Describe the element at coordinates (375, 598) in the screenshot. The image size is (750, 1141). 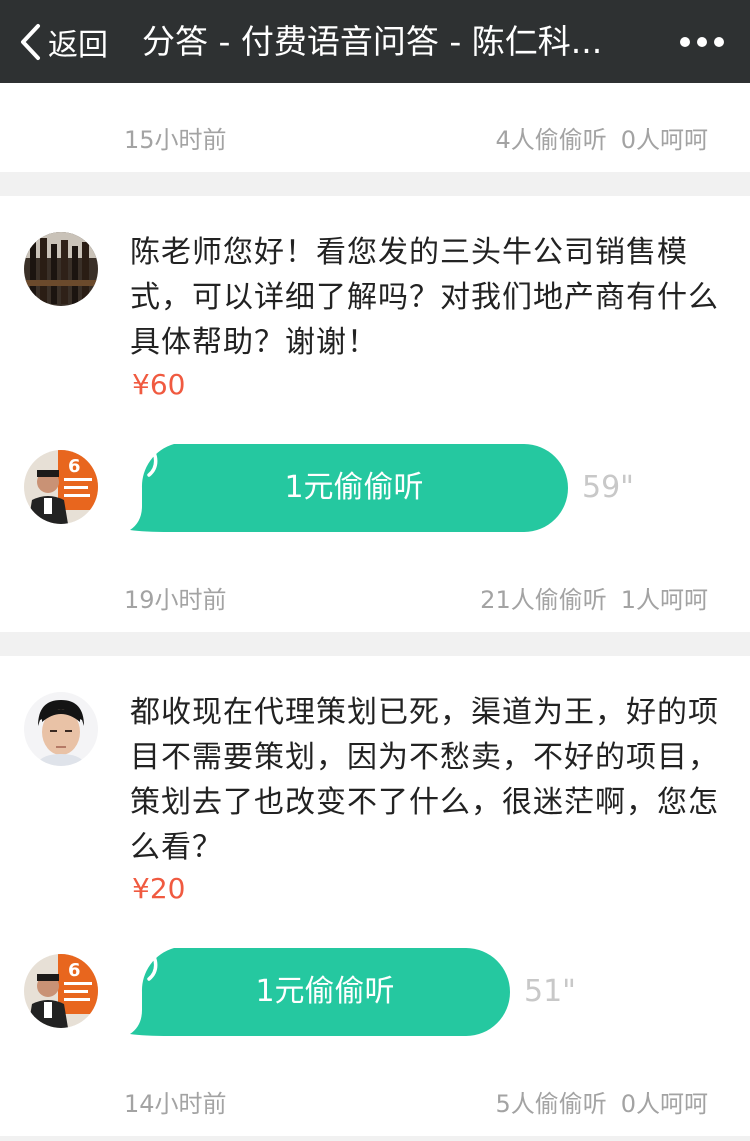
I see `card-meta: 19小时前 21人偷偷听 1人呵呵` at that location.